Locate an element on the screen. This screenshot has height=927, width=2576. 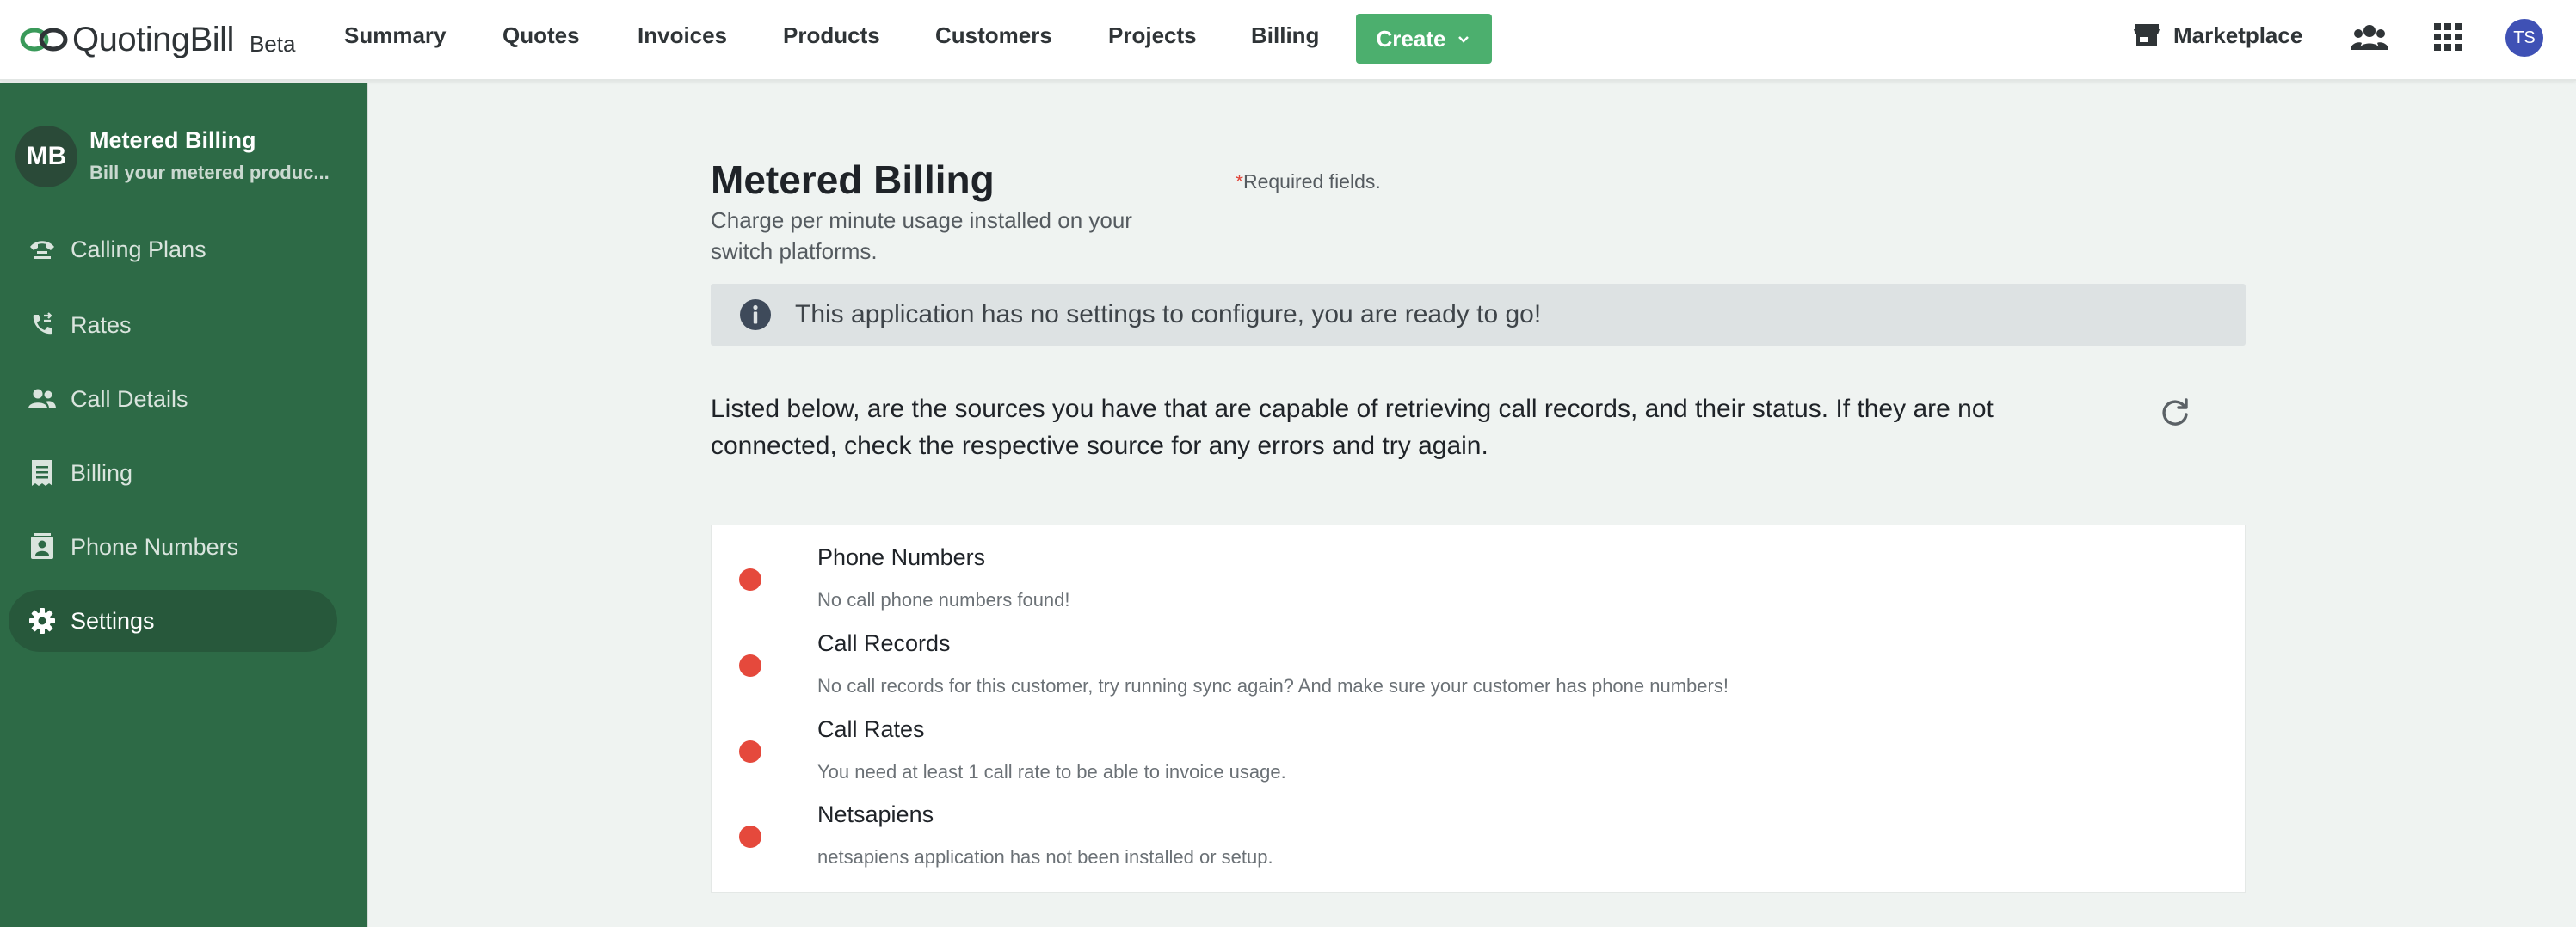
nav-summary: Summary is located at coordinates (395, 35).